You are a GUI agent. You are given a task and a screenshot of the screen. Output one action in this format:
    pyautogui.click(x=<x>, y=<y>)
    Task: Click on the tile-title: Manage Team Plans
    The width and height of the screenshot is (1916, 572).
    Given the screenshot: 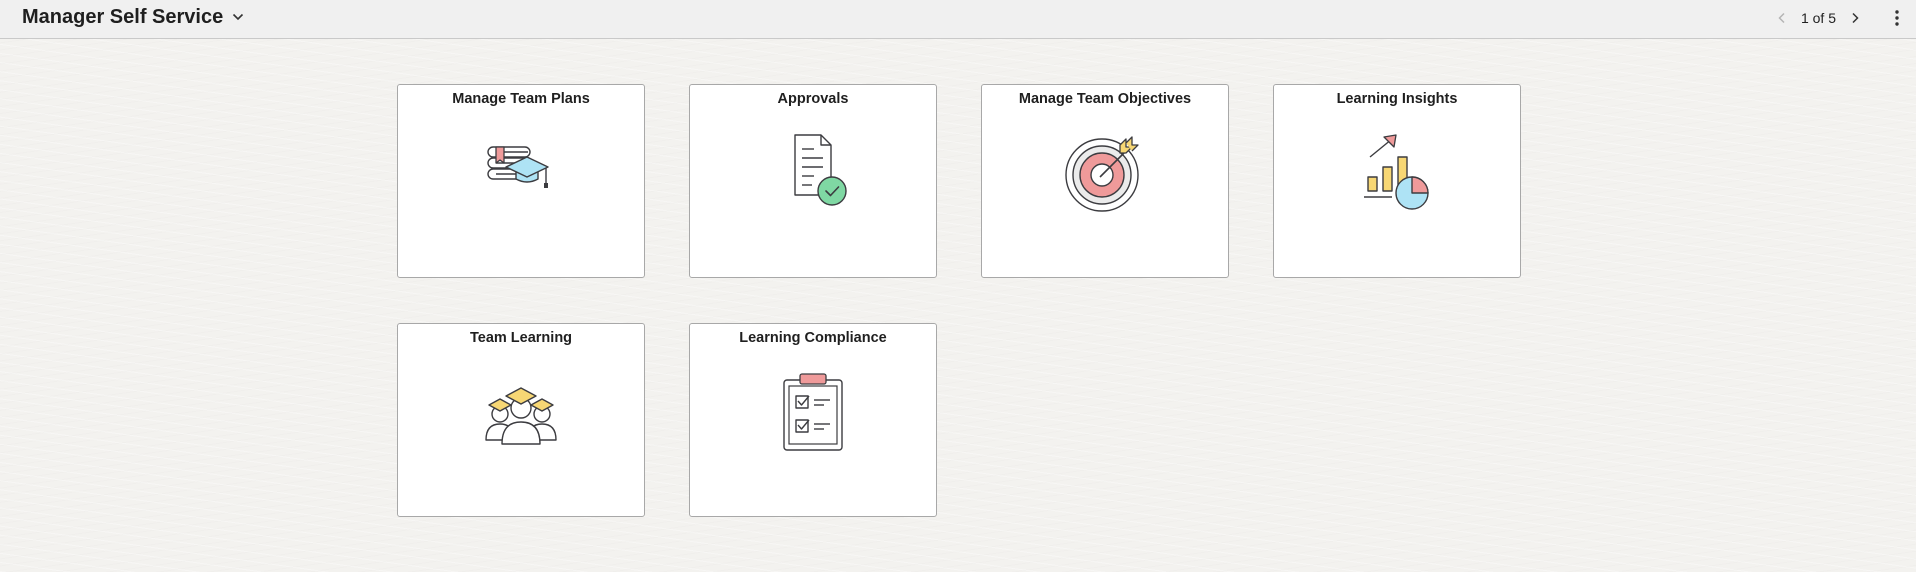 What is the action you would take?
    pyautogui.click(x=521, y=99)
    